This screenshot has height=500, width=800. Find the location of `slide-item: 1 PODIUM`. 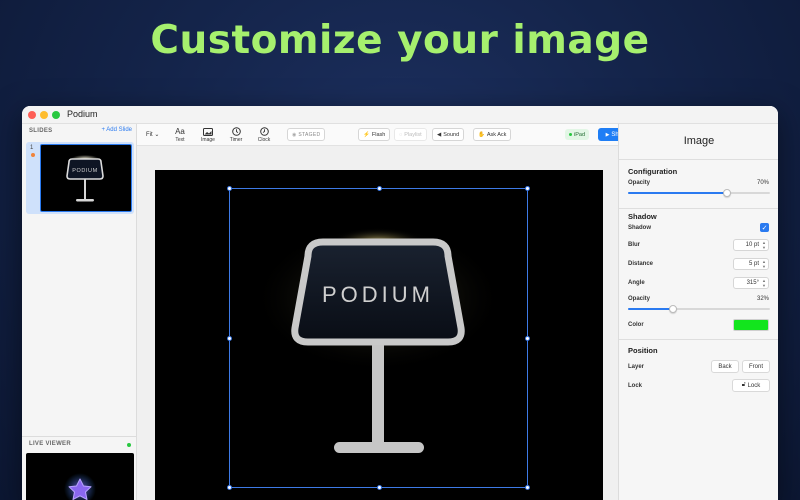

slide-item: 1 PODIUM is located at coordinates (80, 178).